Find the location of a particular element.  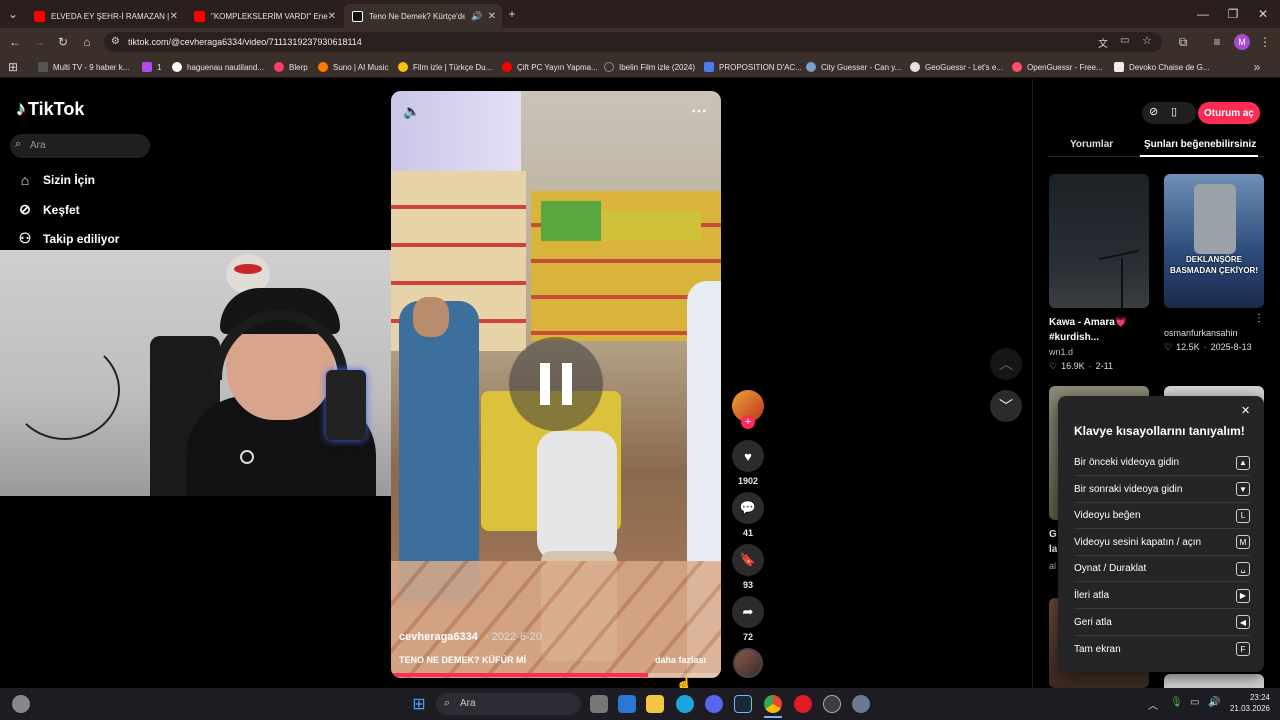

audio-playing-icon: 🔊 is located at coordinates (476, 16).